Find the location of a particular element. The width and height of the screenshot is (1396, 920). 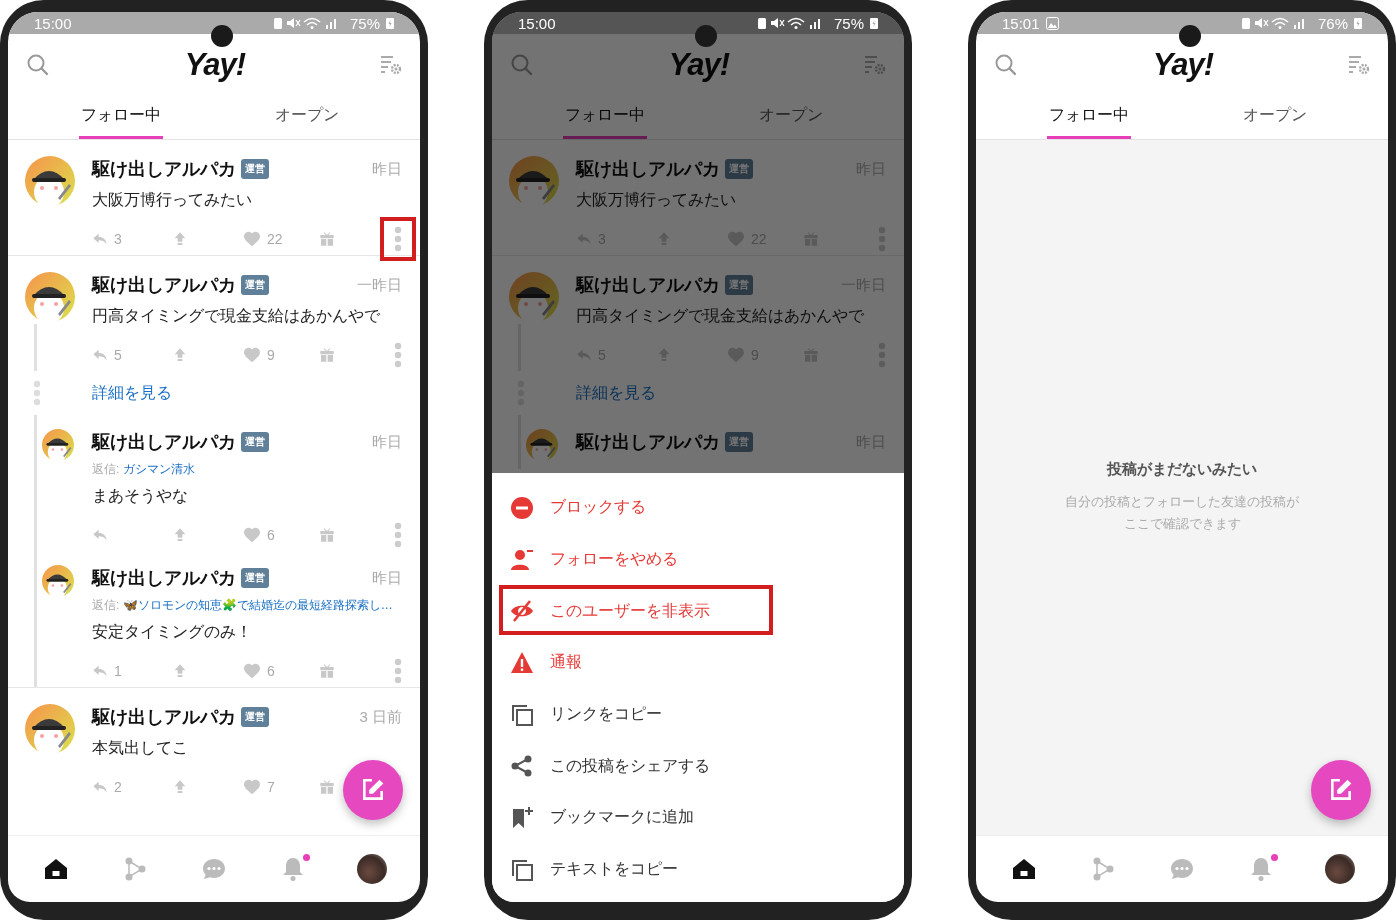

menu-item: フォローをやめる is located at coordinates (698, 559).